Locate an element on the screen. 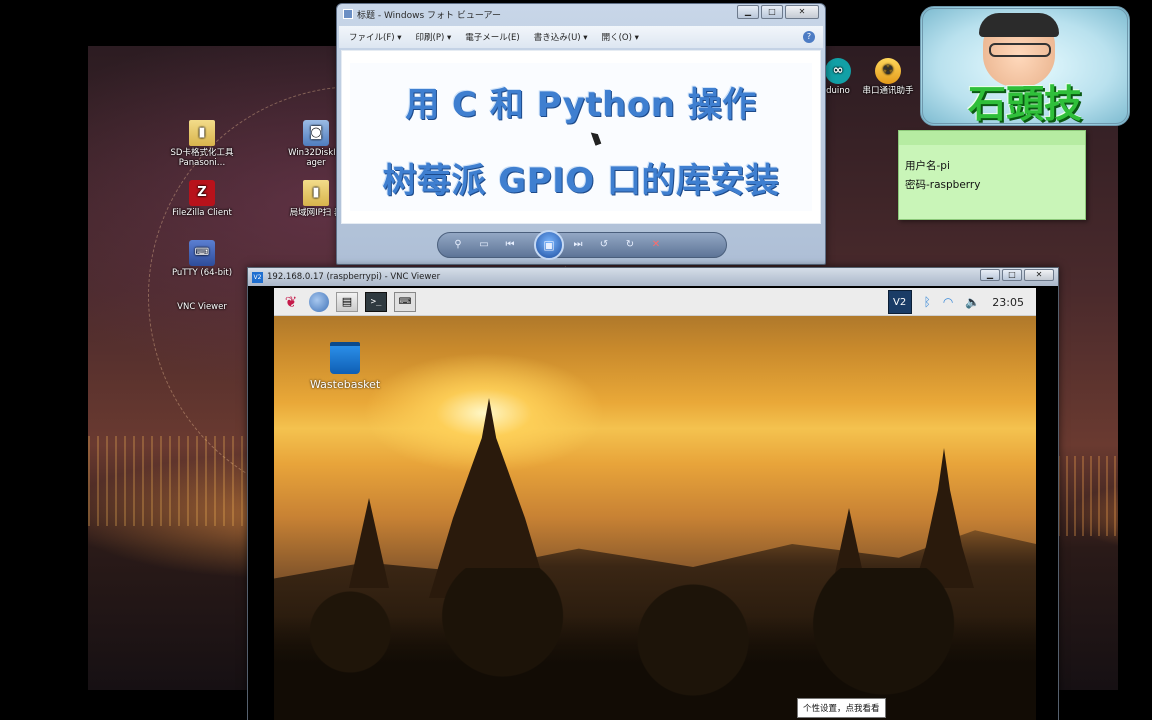 The image size is (1152, 720). help-icon: ? is located at coordinates (809, 37).